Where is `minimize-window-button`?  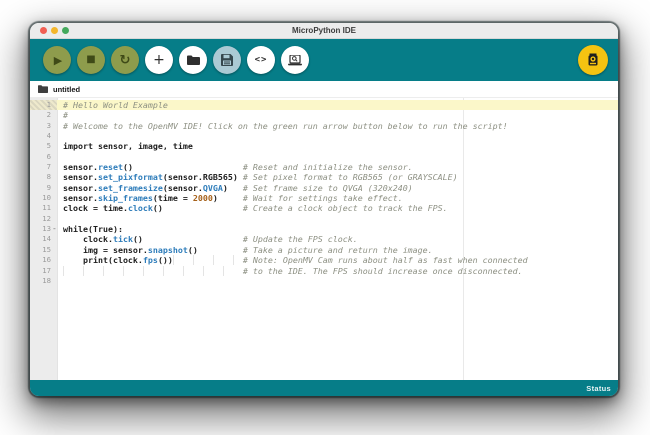 minimize-window-button is located at coordinates (54, 30).